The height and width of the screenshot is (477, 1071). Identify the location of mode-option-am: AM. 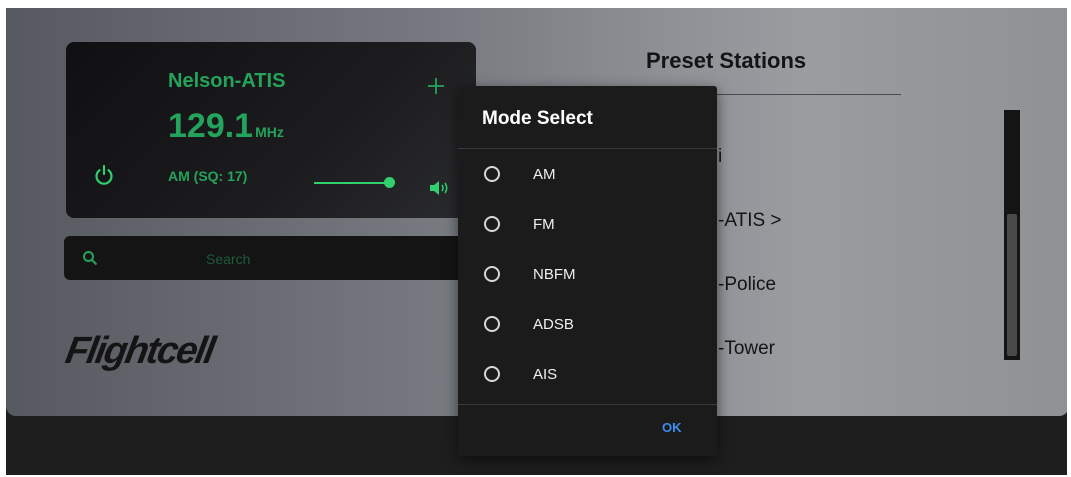
(587, 177).